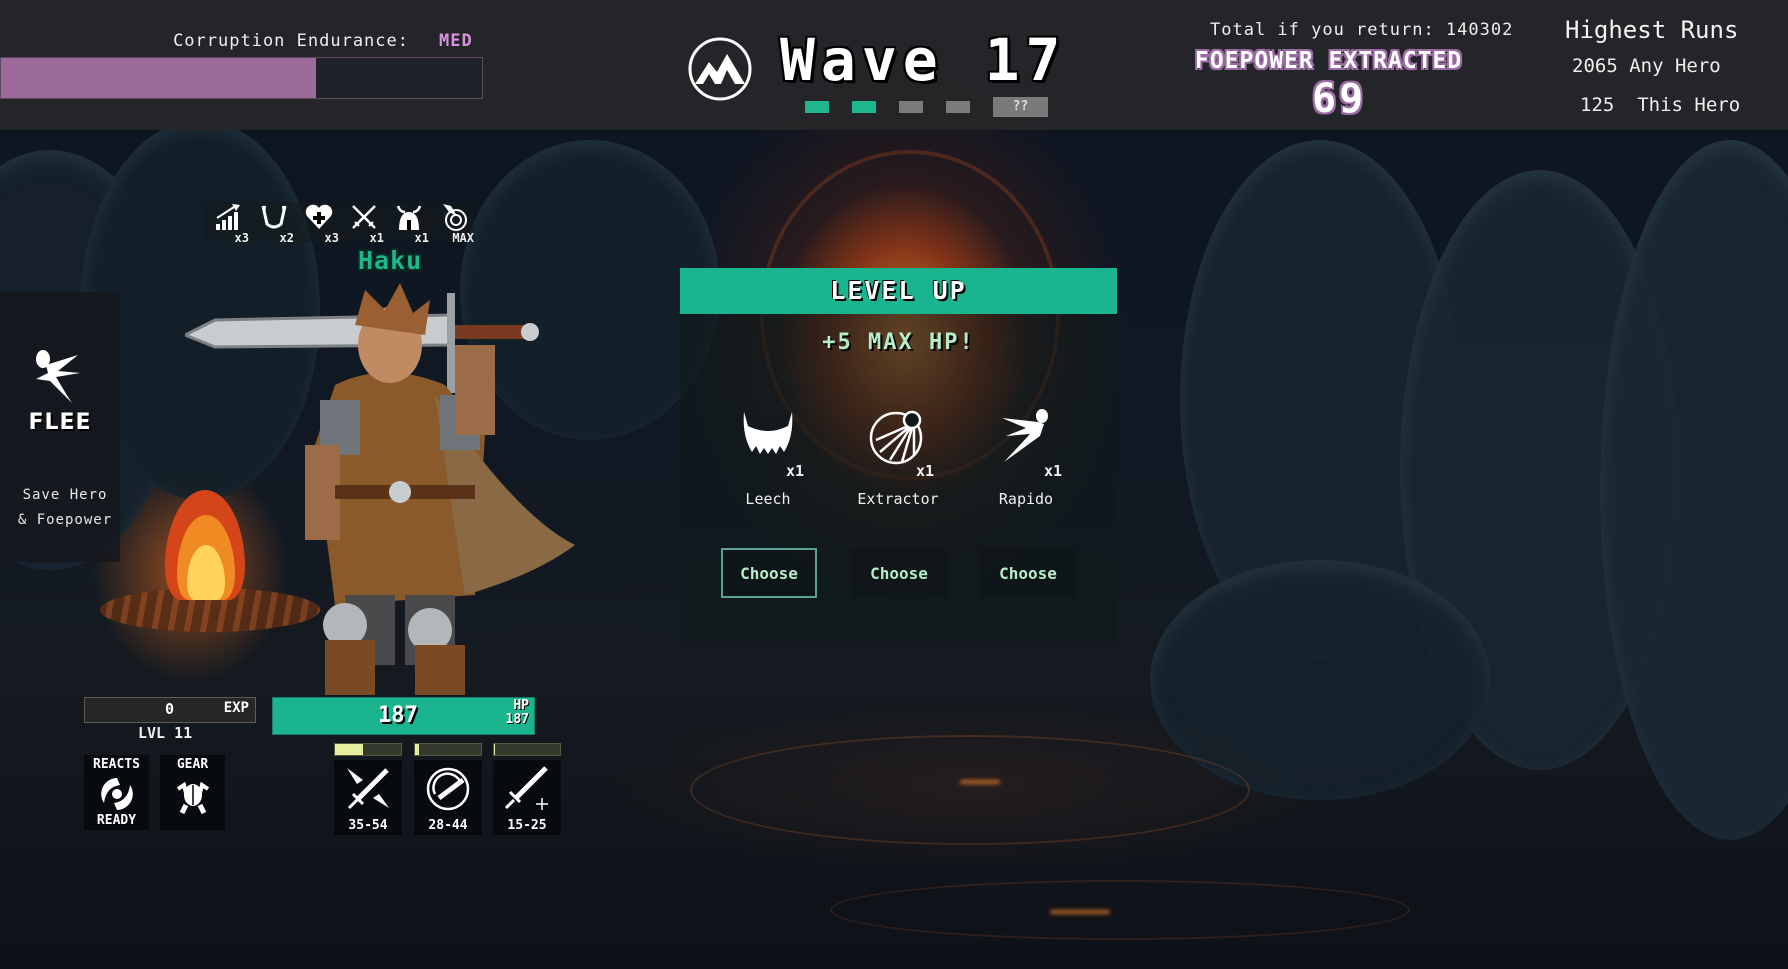 This screenshot has height=969, width=1788. What do you see at coordinates (1362, 30) in the screenshot?
I see `return-total-text: Total if you return: 140302` at bounding box center [1362, 30].